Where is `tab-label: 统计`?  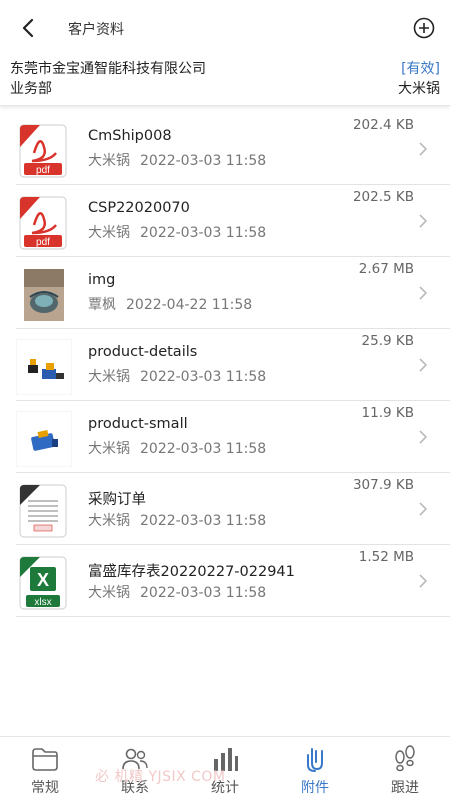
tab-label: 统计 is located at coordinates (225, 788).